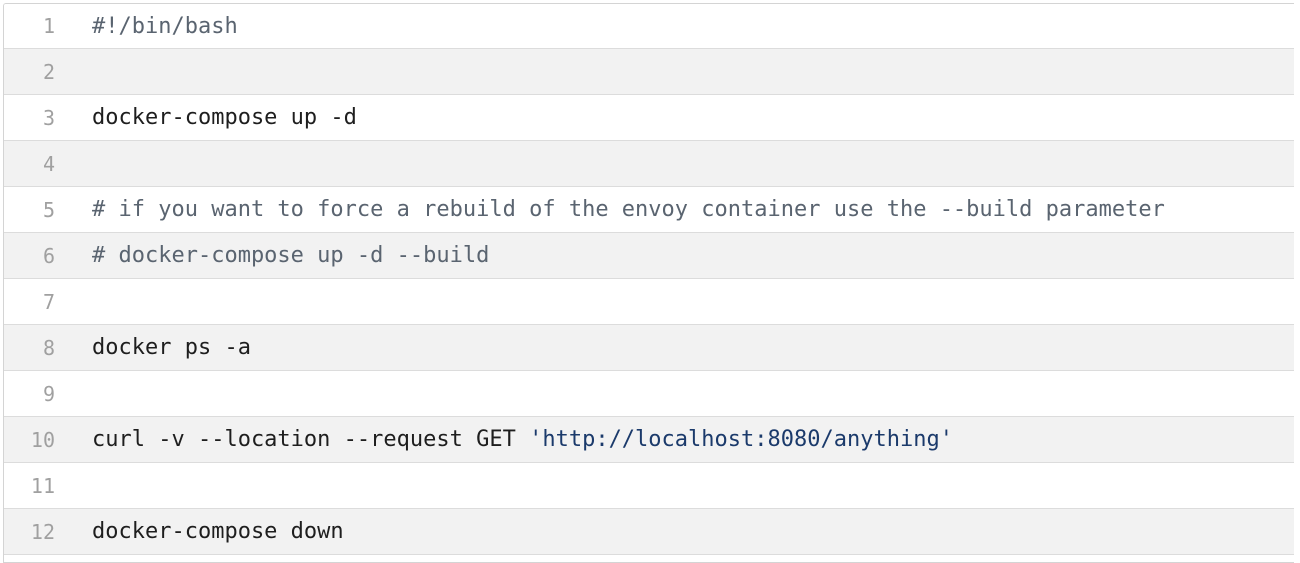 The width and height of the screenshot is (1300, 563). What do you see at coordinates (29, 394) in the screenshot?
I see `line-number: 9` at bounding box center [29, 394].